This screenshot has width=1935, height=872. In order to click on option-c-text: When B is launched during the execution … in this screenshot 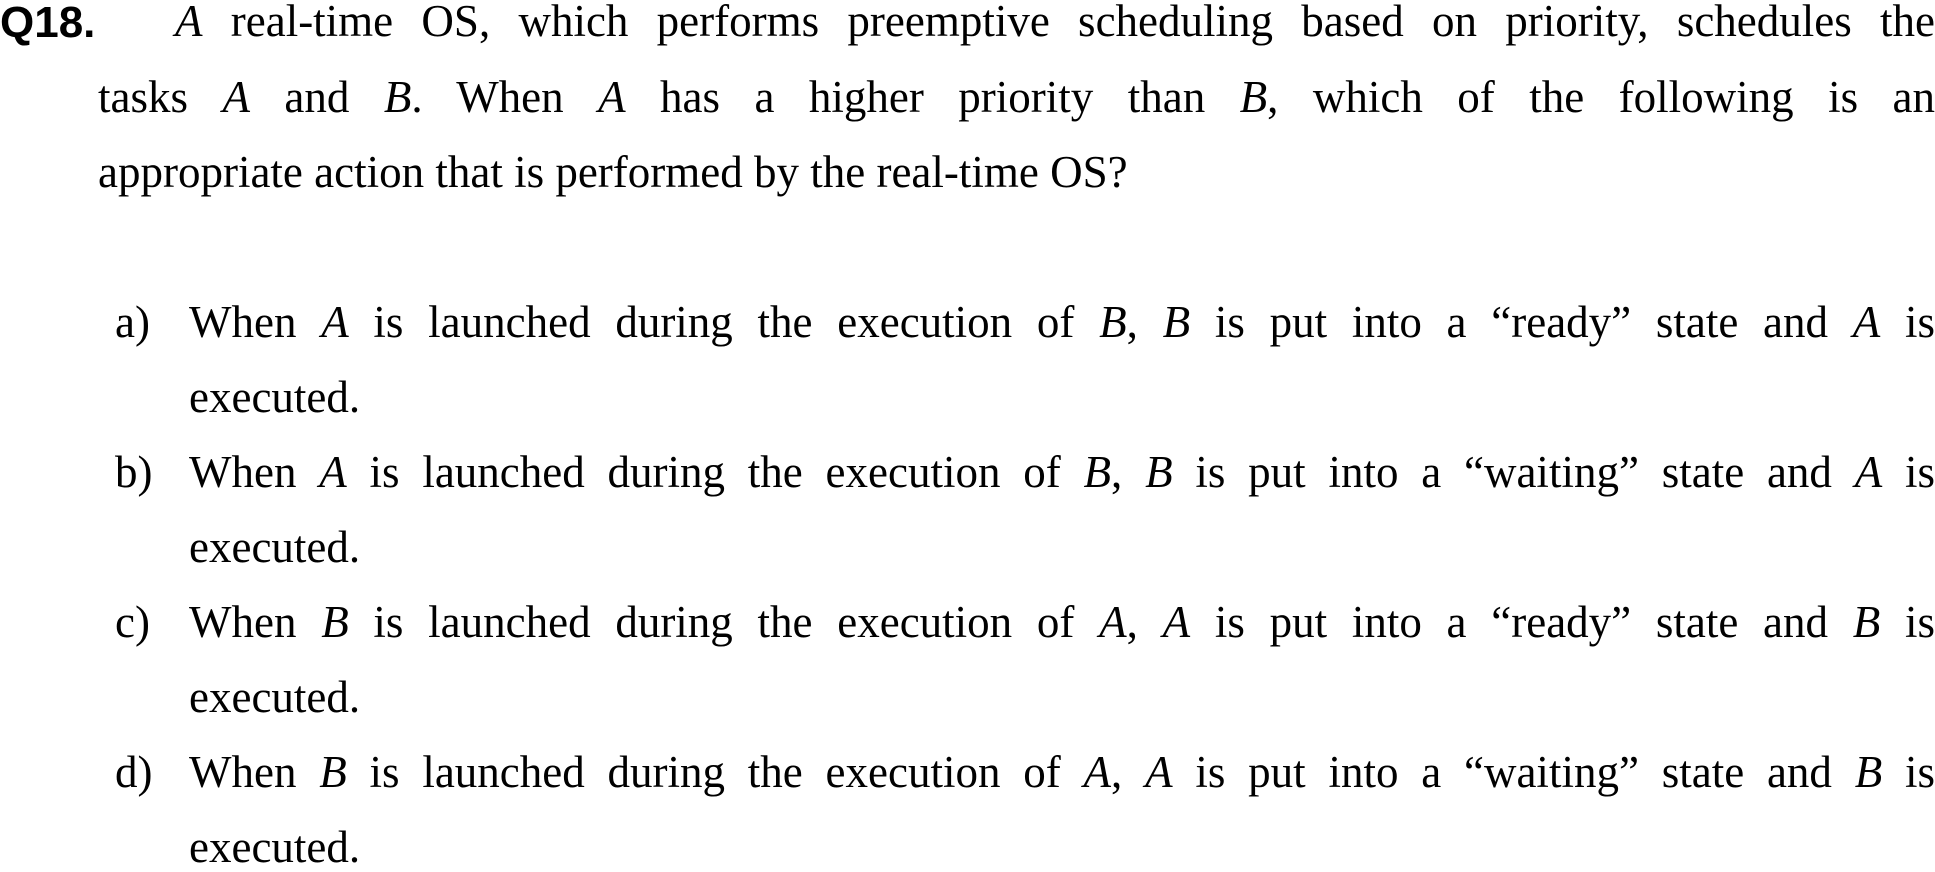, I will do `click(1062, 622)`.